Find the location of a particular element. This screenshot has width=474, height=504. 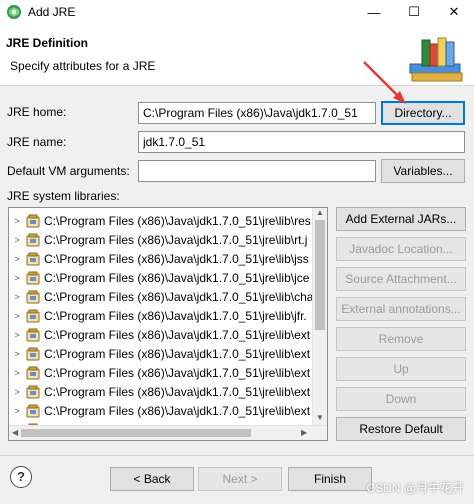

vm-args-label: Default VM arguments: is located at coordinates (68, 171).